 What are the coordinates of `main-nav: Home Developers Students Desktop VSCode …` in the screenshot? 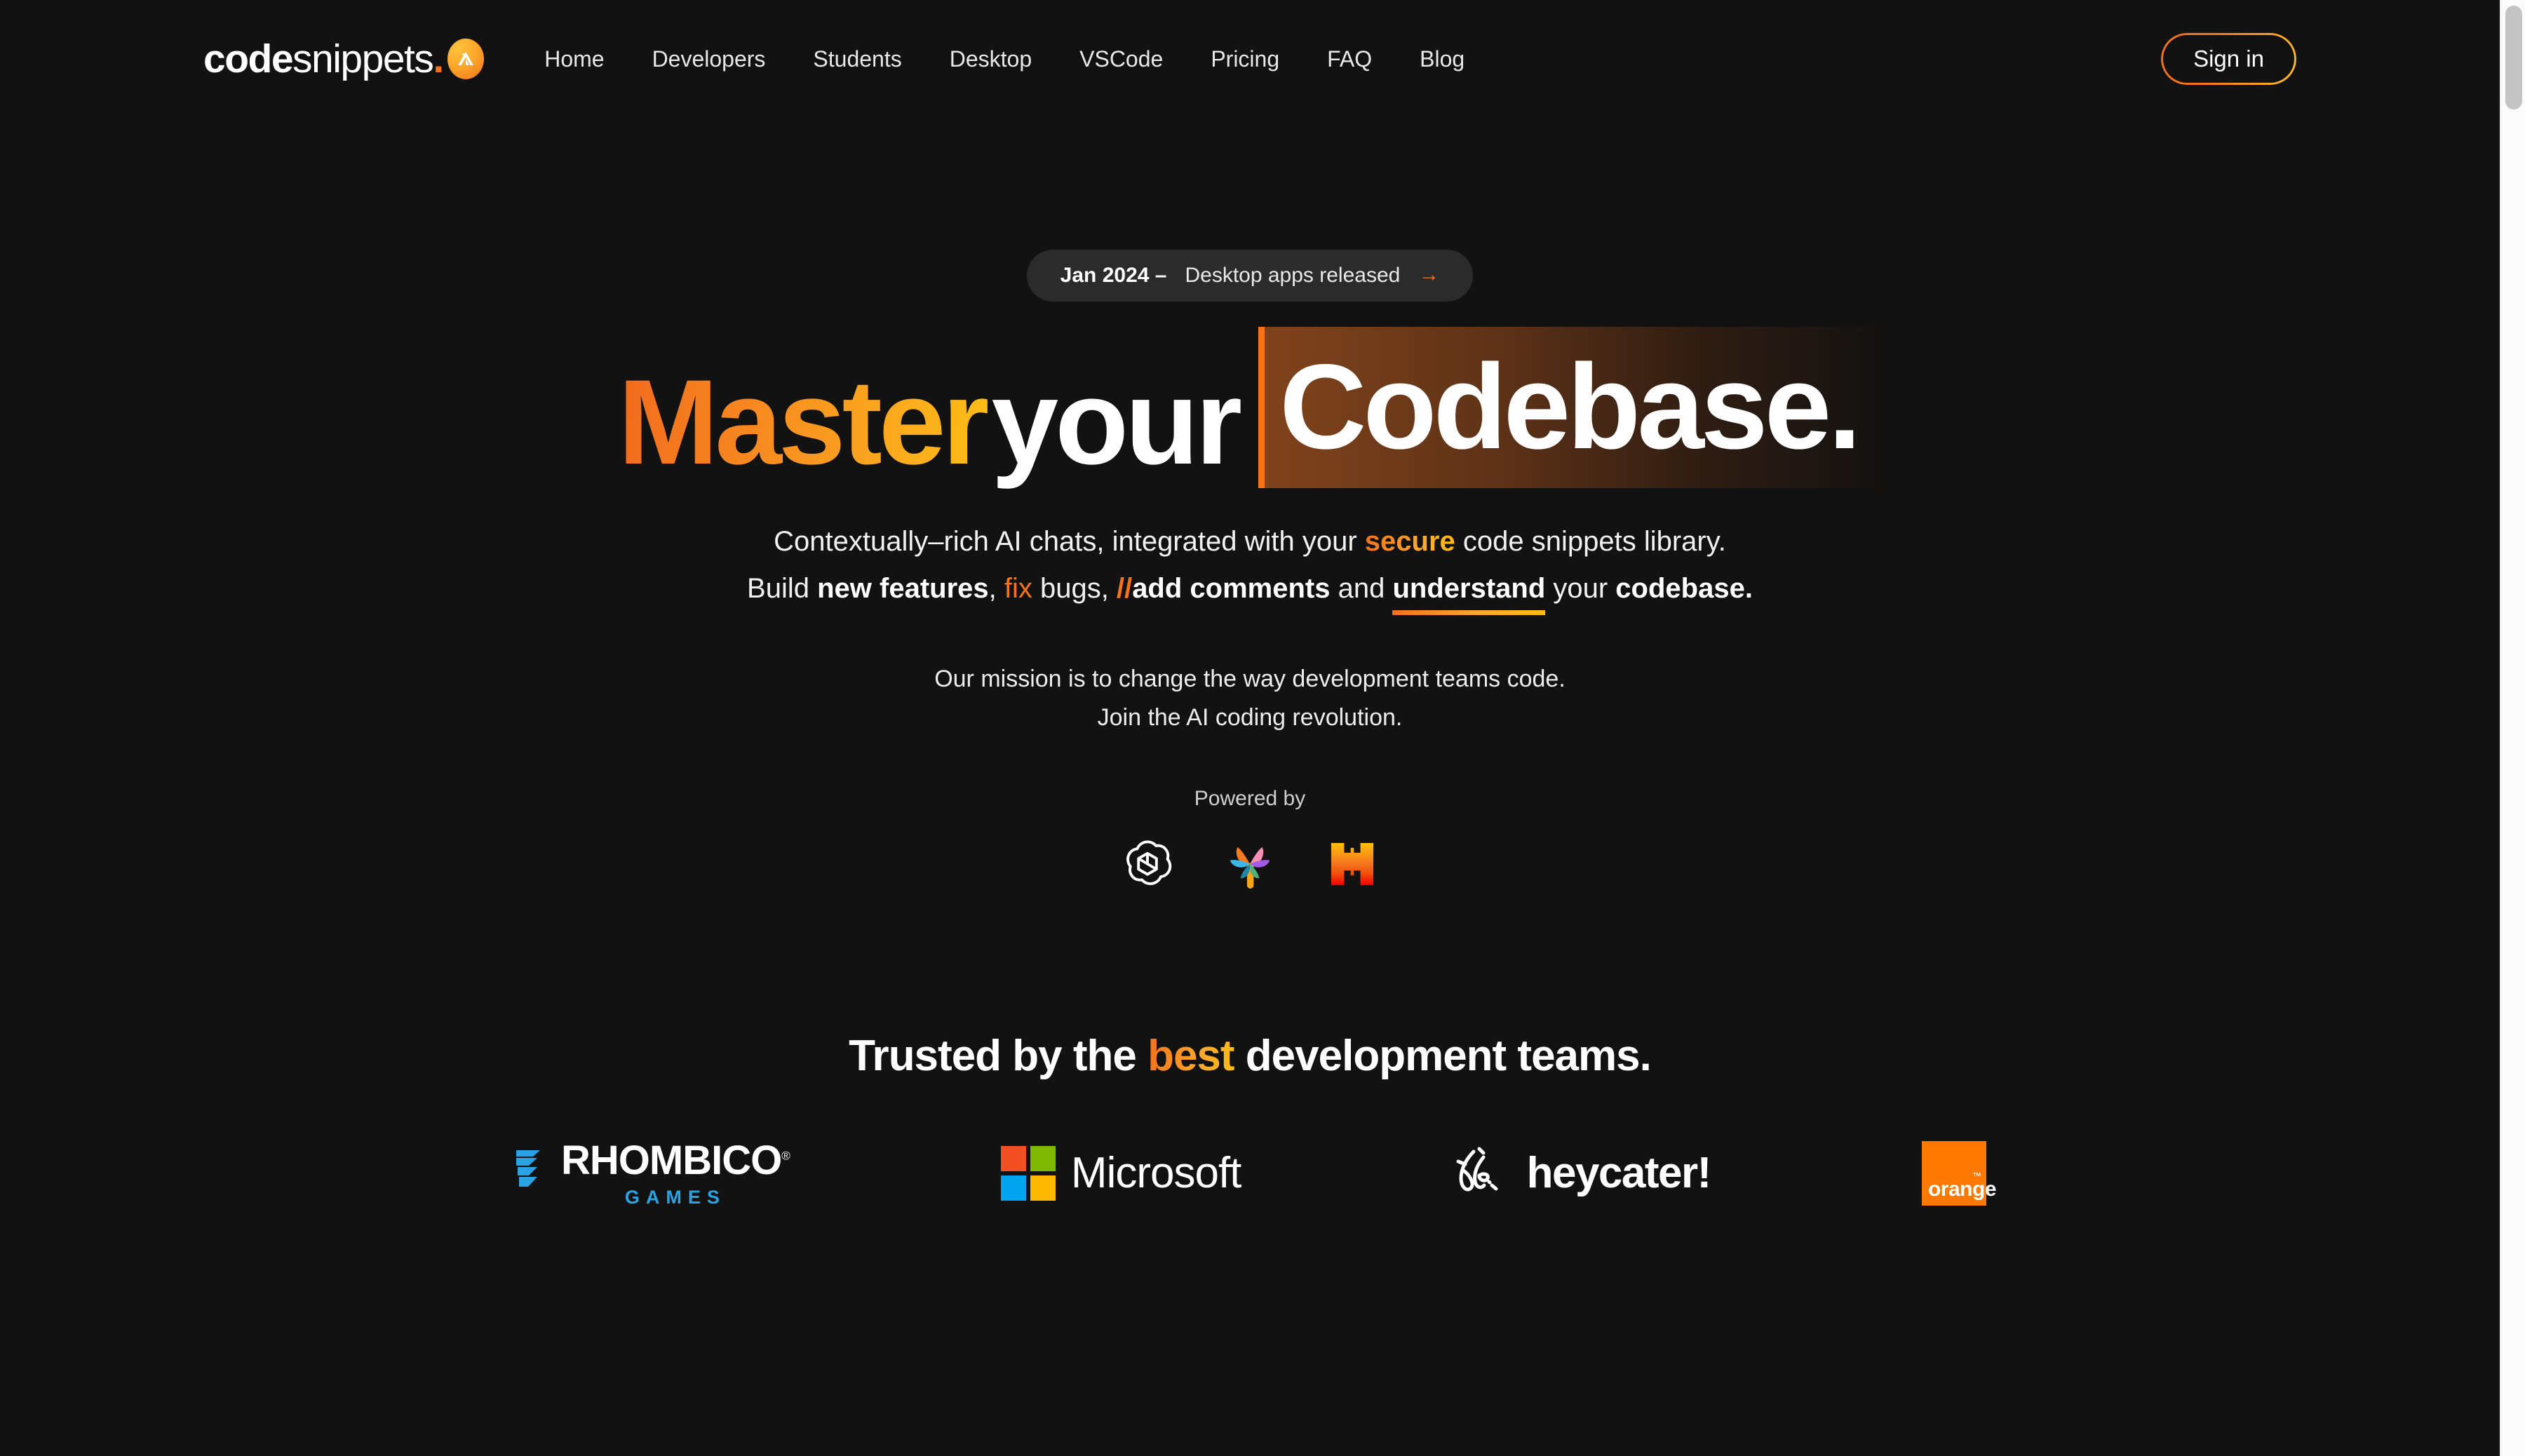 It's located at (1016, 59).